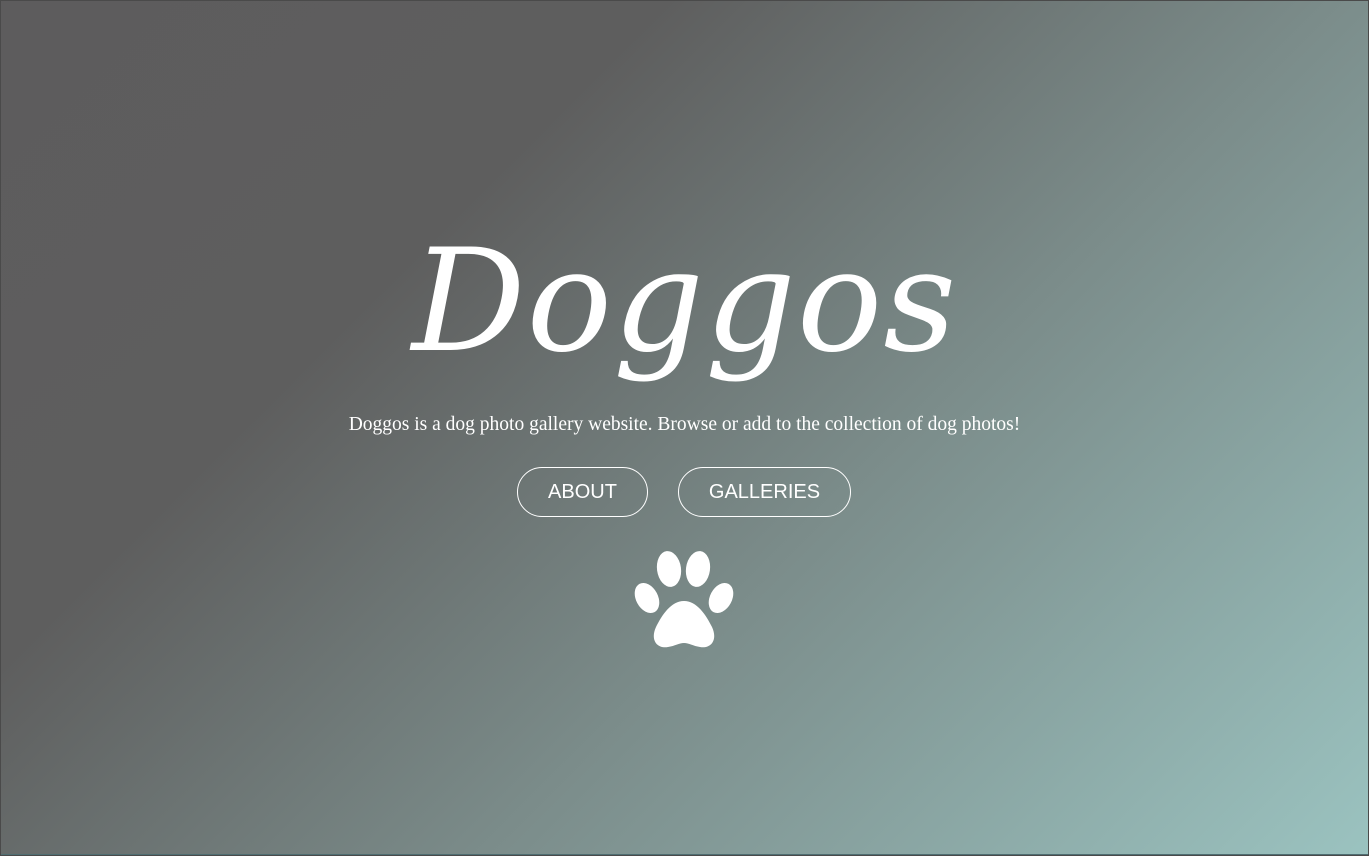 The height and width of the screenshot is (856, 1369). I want to click on about-button: ABOUT, so click(582, 492).